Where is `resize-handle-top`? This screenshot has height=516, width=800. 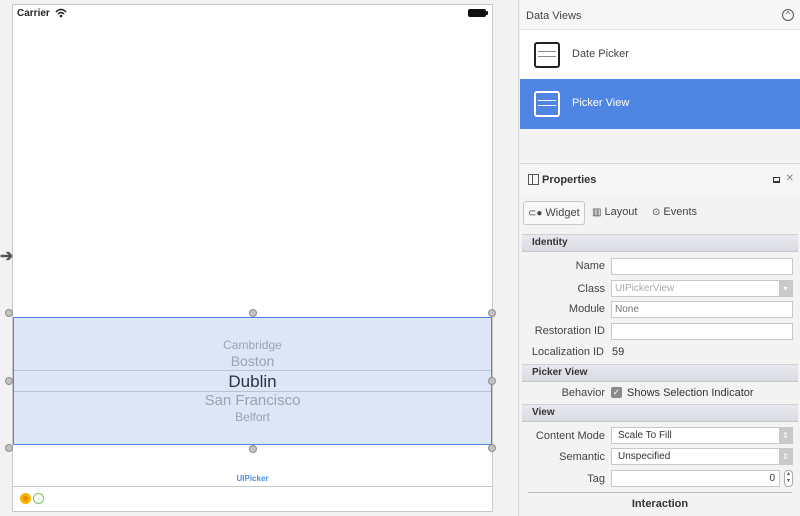 resize-handle-top is located at coordinates (253, 313).